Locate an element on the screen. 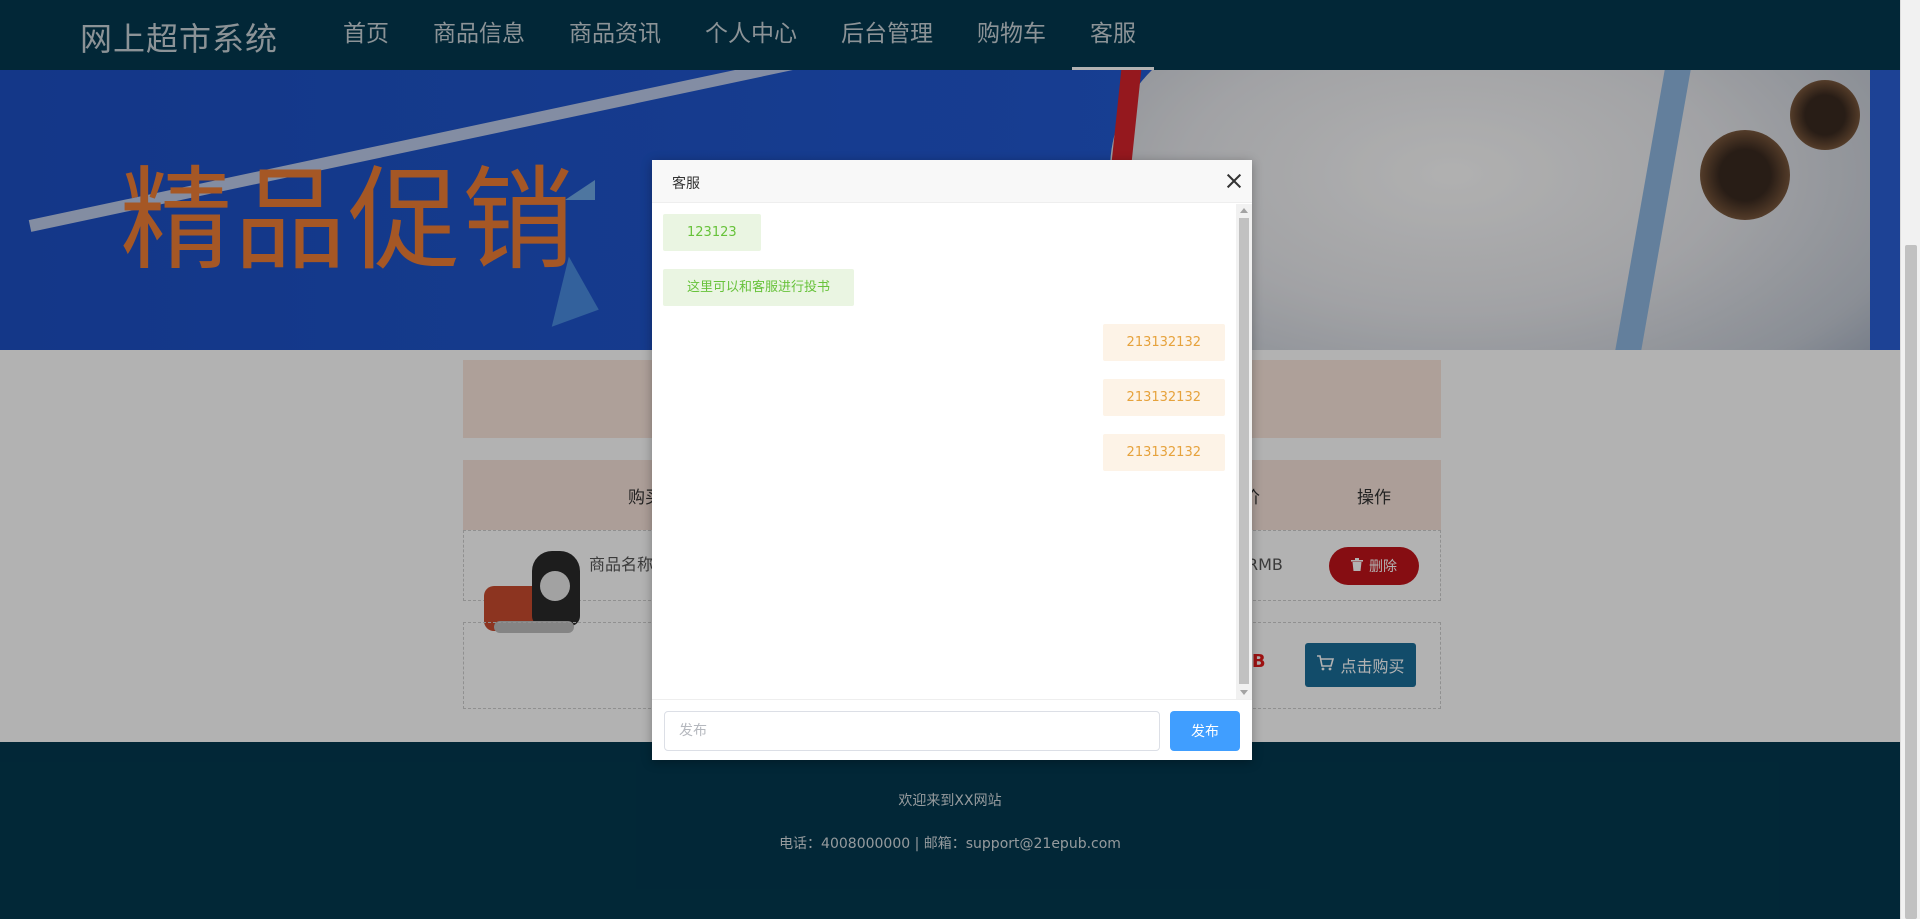 The height and width of the screenshot is (919, 1920). chat-message-agent: 123123 is located at coordinates (712, 232).